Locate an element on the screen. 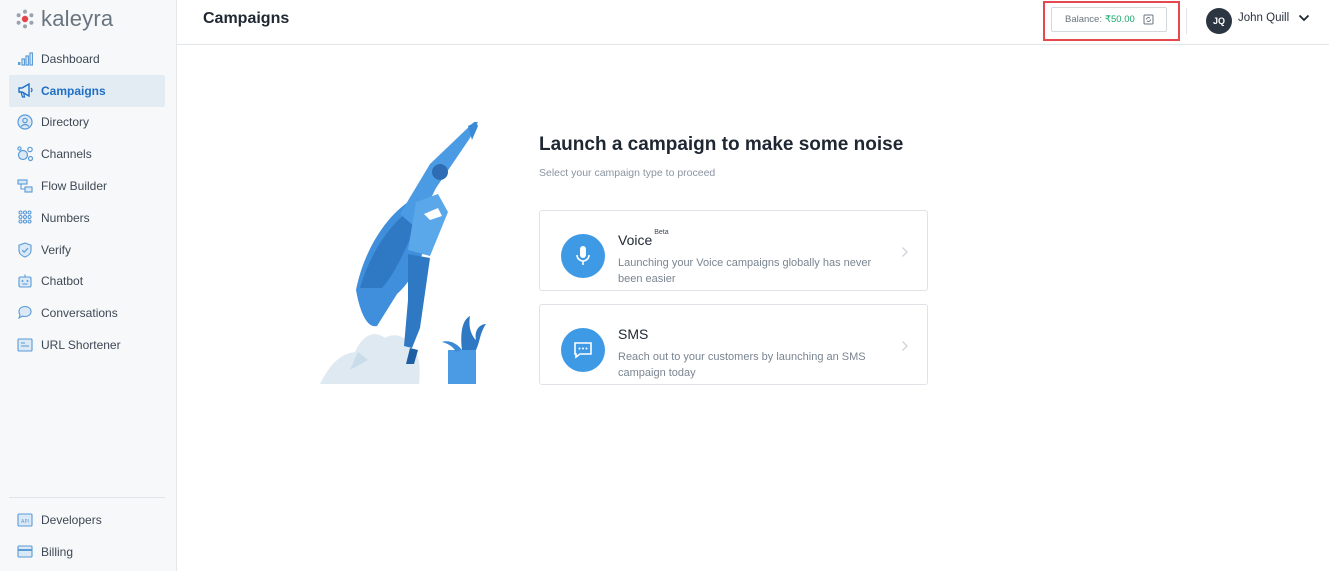 This screenshot has height=571, width=1329. balance-widget: Balance: ₹50.00 is located at coordinates (1109, 19).